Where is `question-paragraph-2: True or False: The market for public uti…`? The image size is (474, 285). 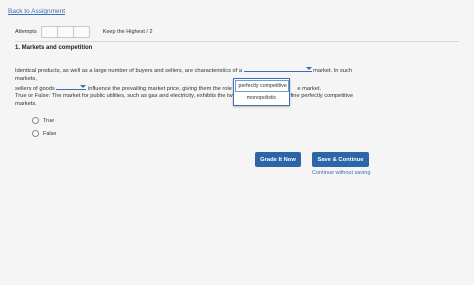
question-paragraph-2: True or False: The market for public uti… is located at coordinates (195, 100).